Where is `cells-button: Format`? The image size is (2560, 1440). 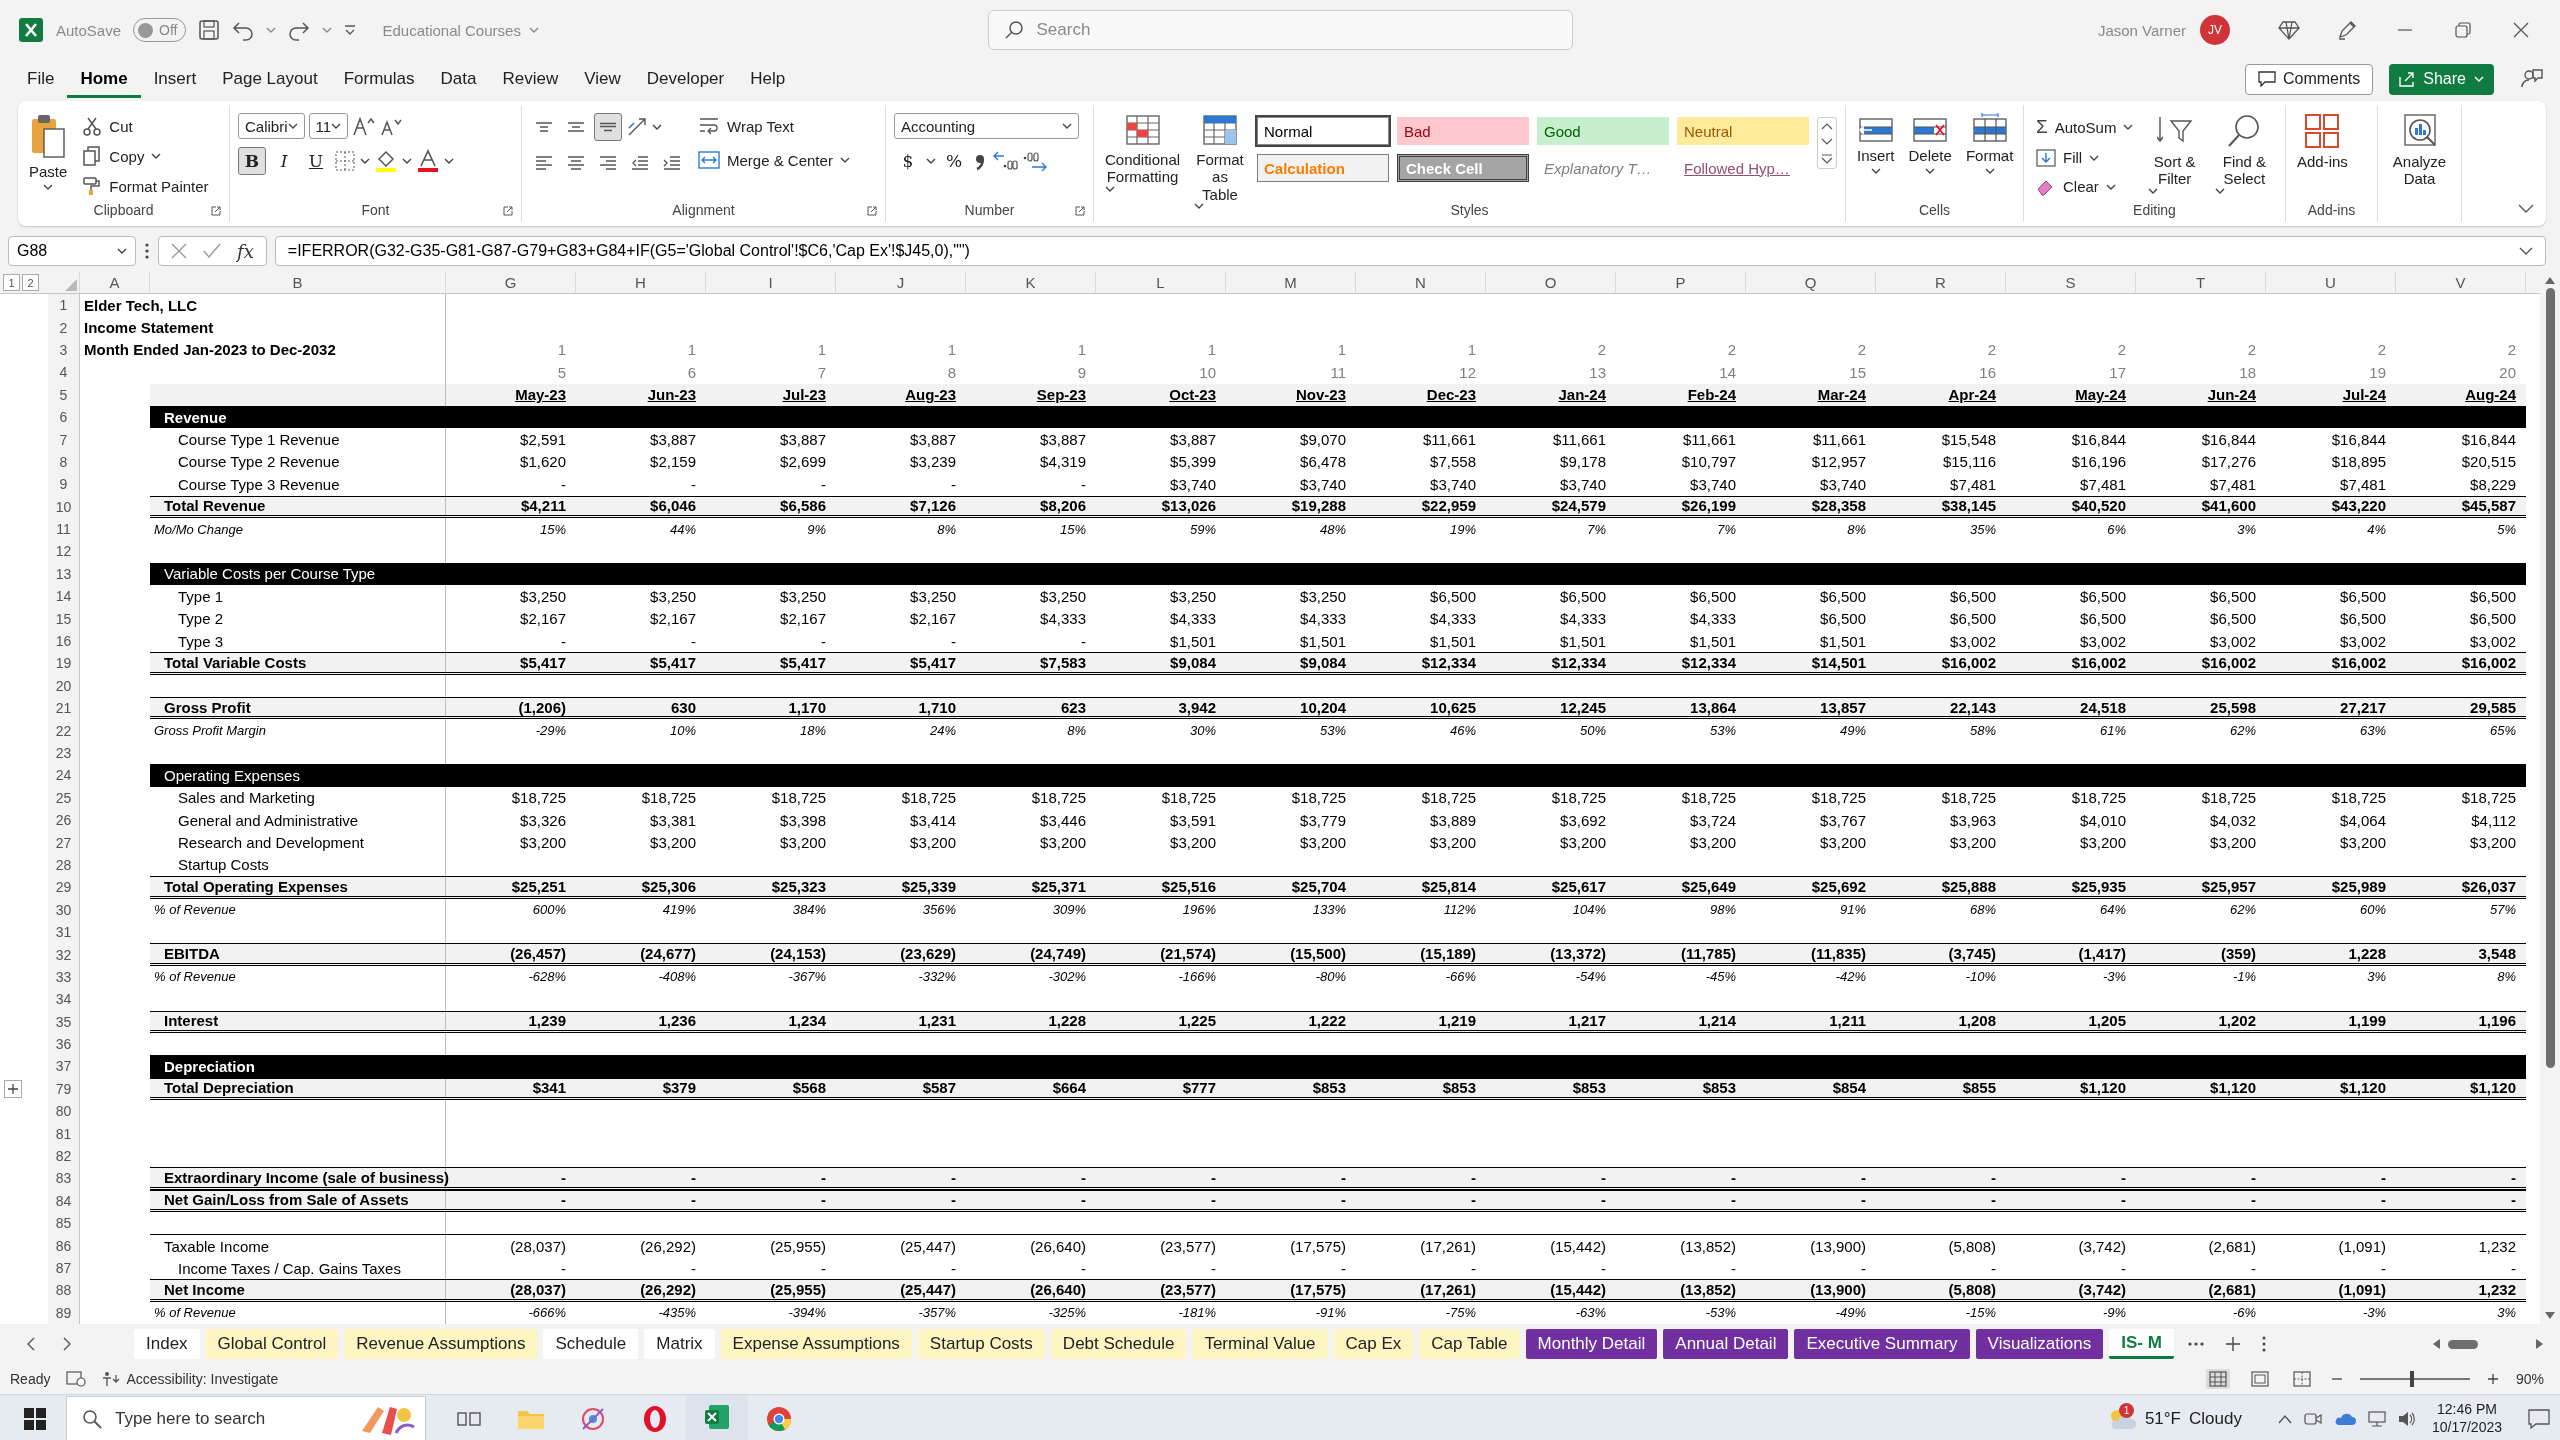
cells-button: Format is located at coordinates (1989, 156).